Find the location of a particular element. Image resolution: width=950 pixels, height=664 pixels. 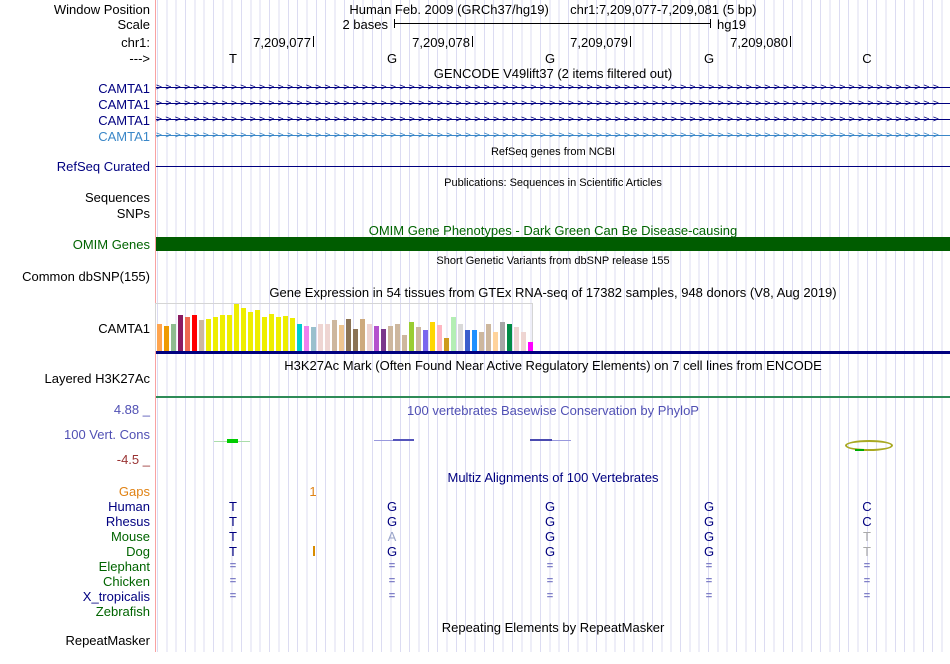

refseq-curated-label: RefSeq Curated is located at coordinates (103, 166).